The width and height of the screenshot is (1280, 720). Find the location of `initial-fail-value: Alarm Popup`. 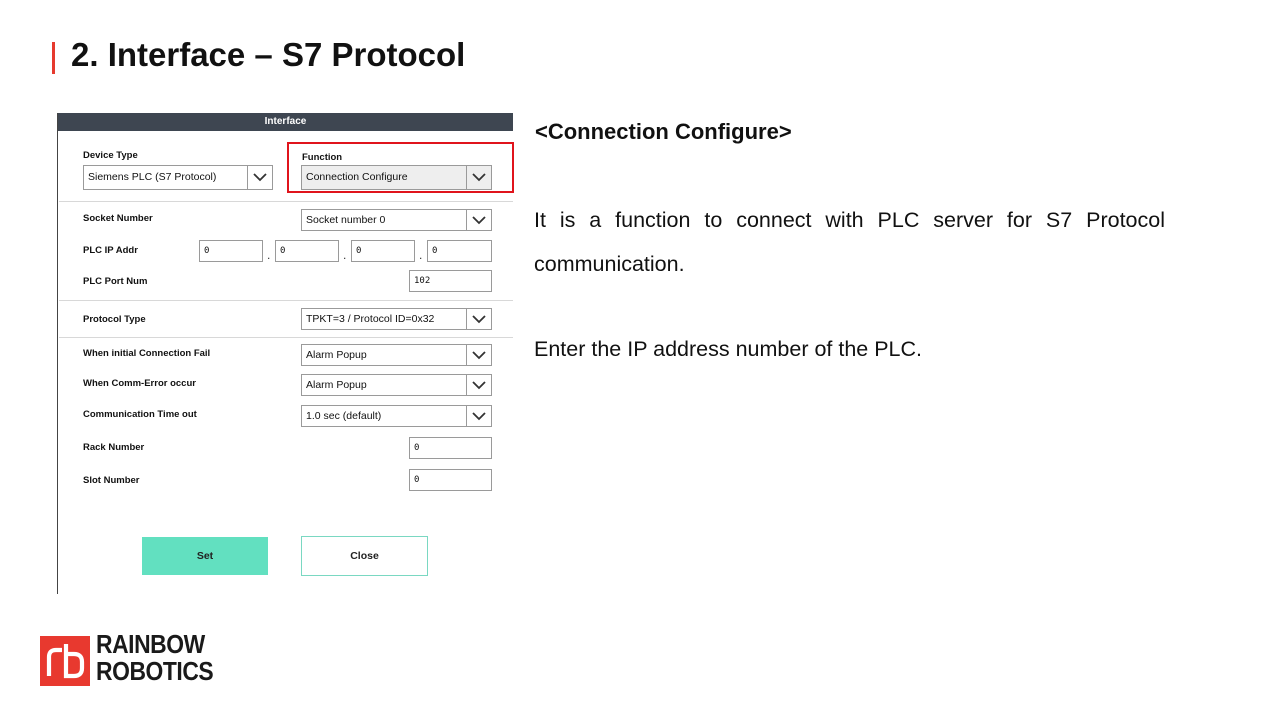

initial-fail-value: Alarm Popup is located at coordinates (336, 355).